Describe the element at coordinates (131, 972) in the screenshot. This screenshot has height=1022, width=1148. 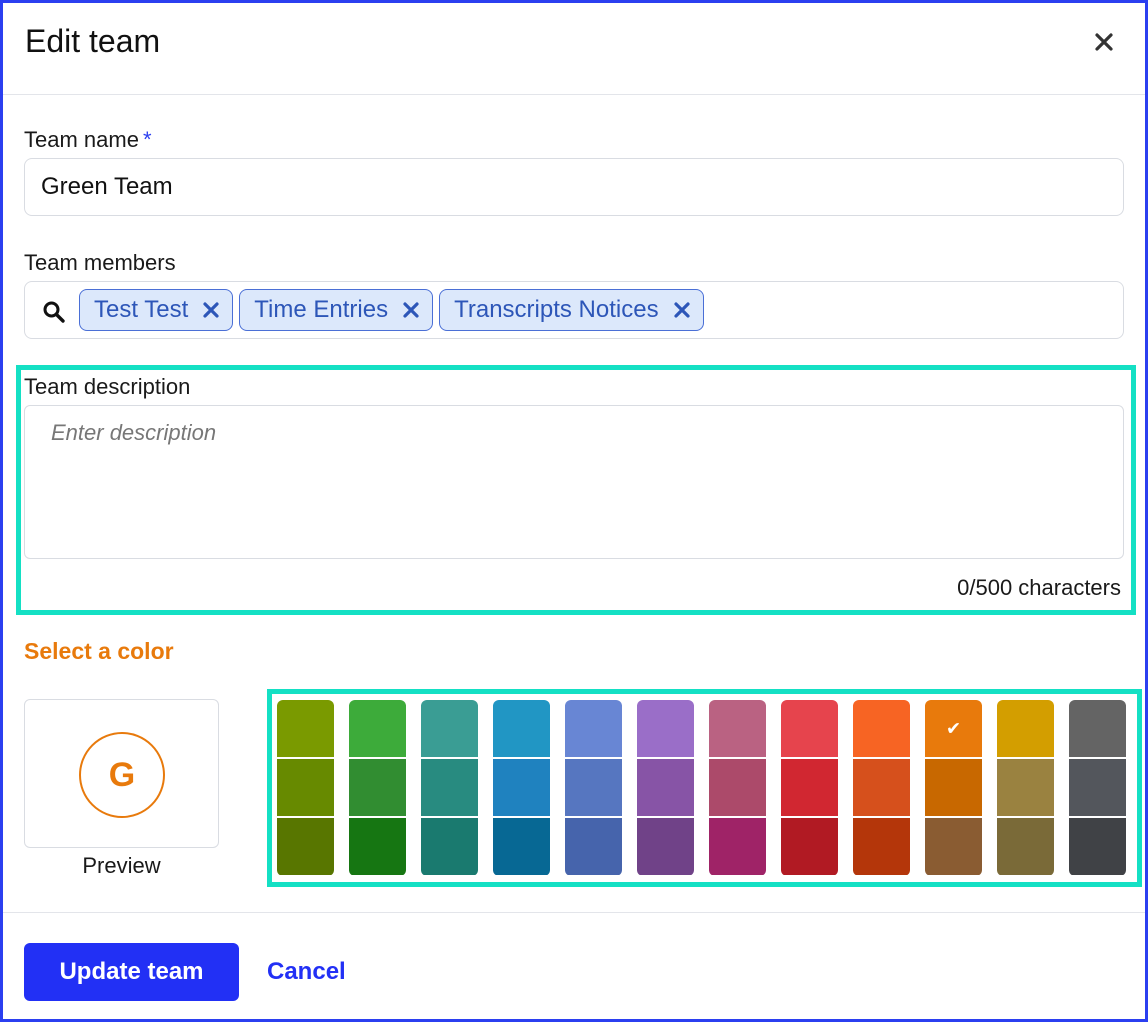
I see `update-team-button: Update team` at that location.